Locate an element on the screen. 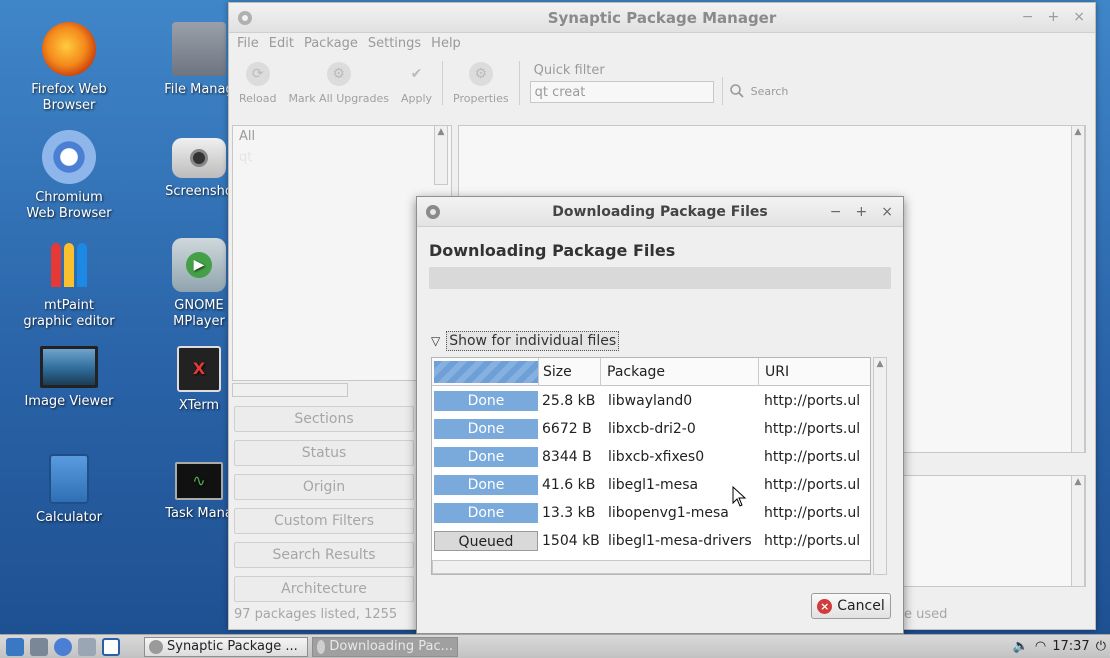 This screenshot has width=1110, height=658. show-individual-files-expander: ▽ Show for individual files is located at coordinates (525, 341).